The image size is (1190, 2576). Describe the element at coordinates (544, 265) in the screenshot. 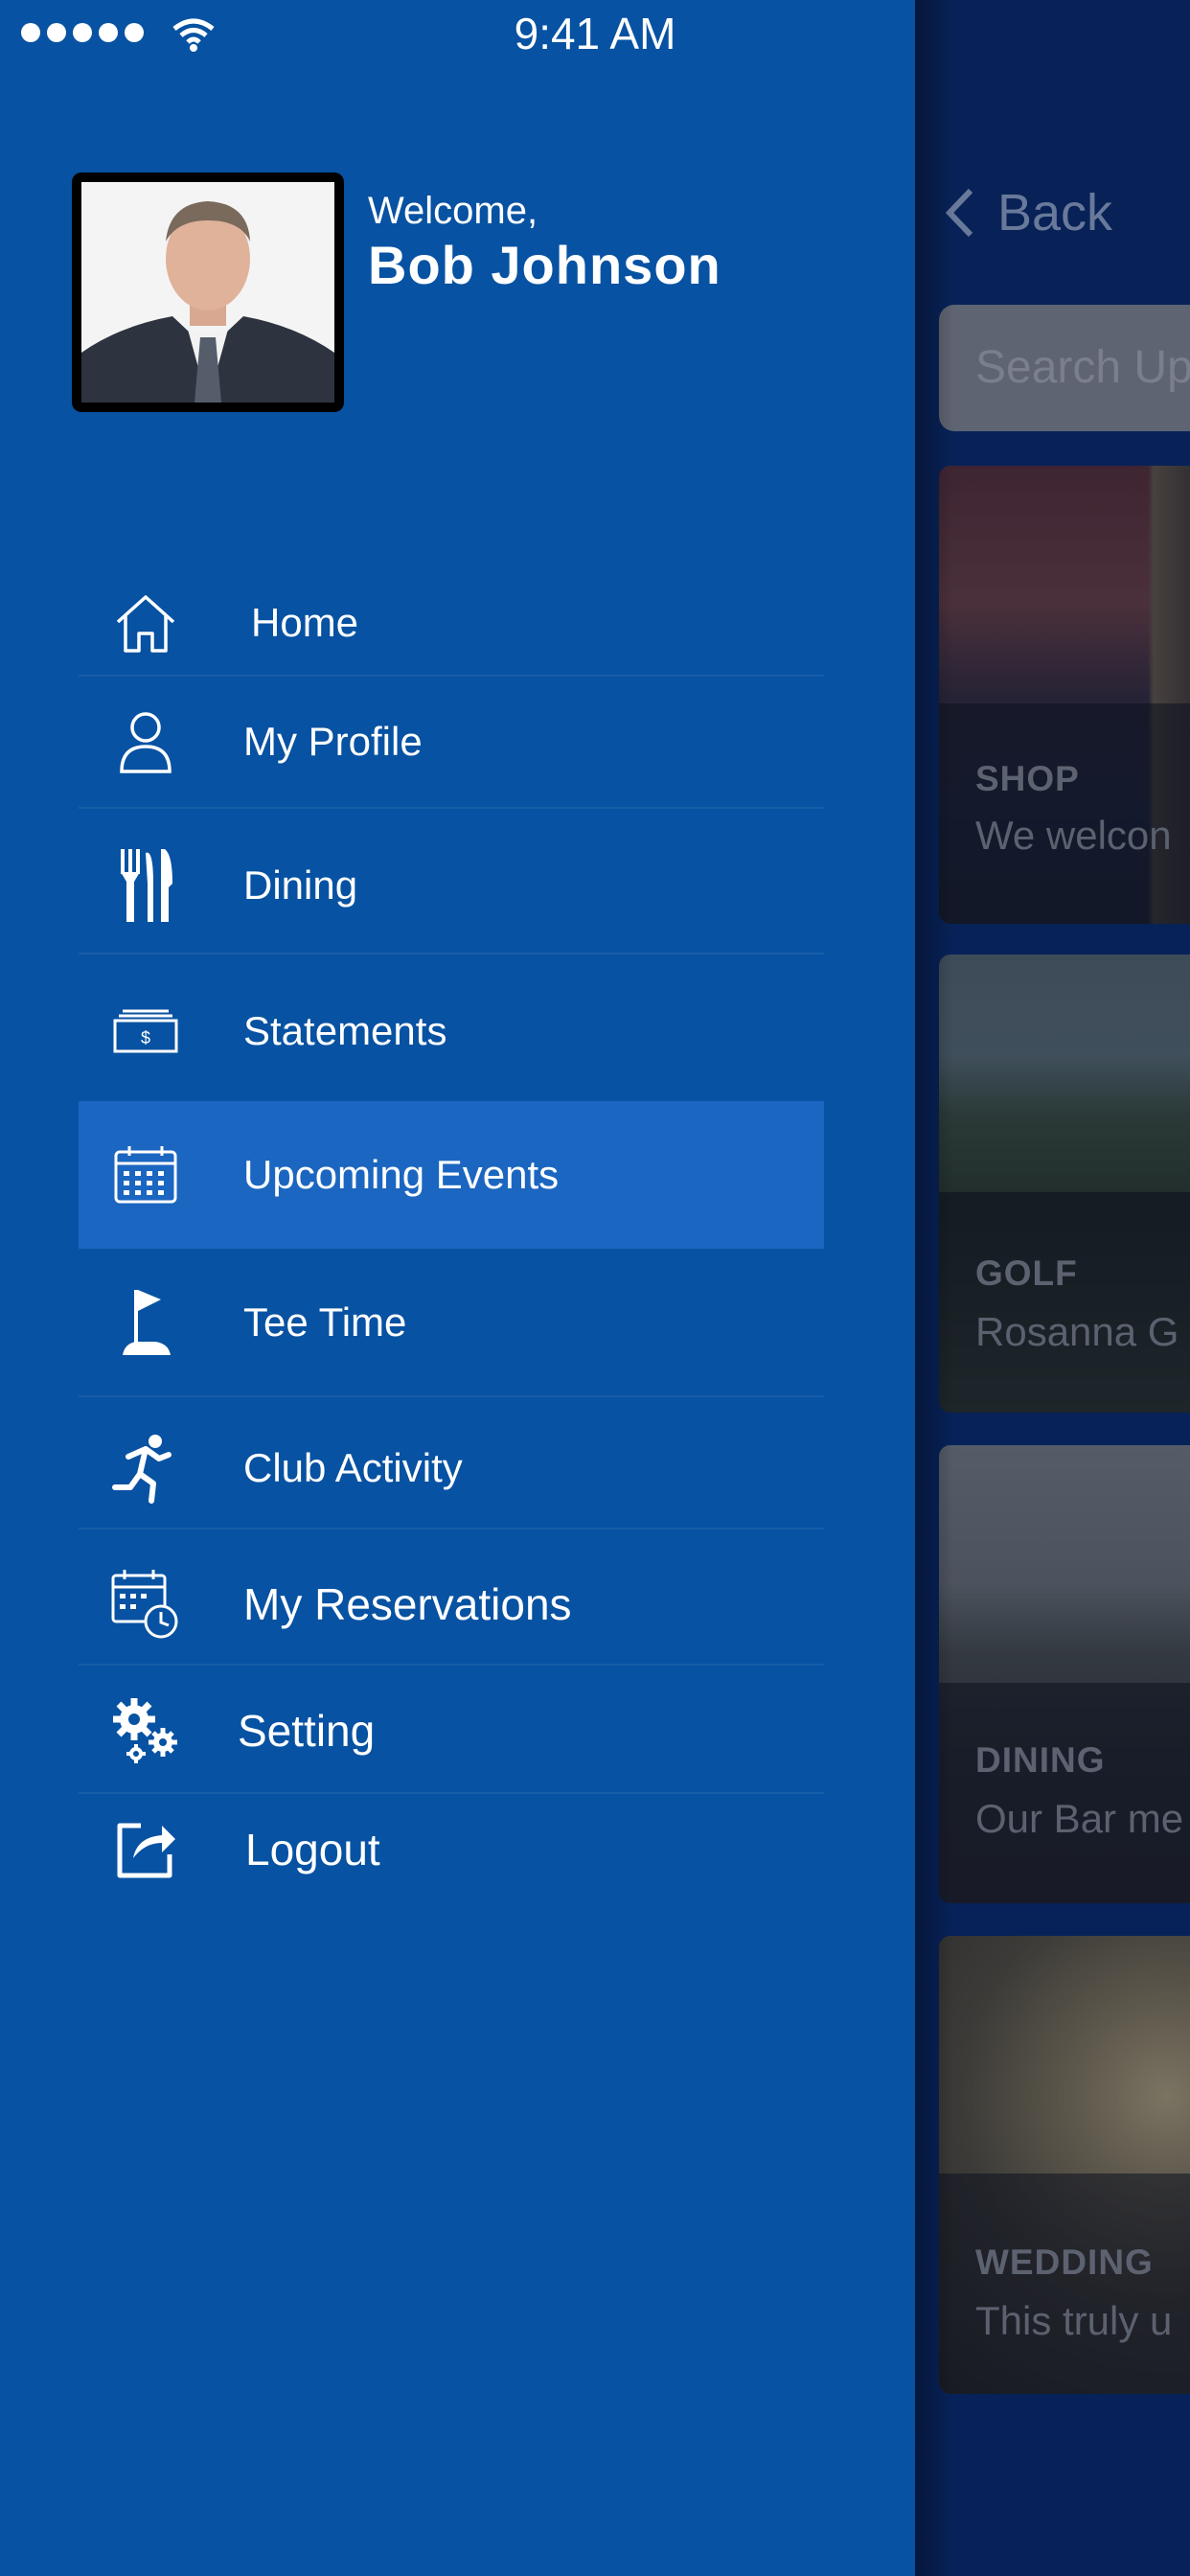

I see `user-name: Bob Johnson` at that location.